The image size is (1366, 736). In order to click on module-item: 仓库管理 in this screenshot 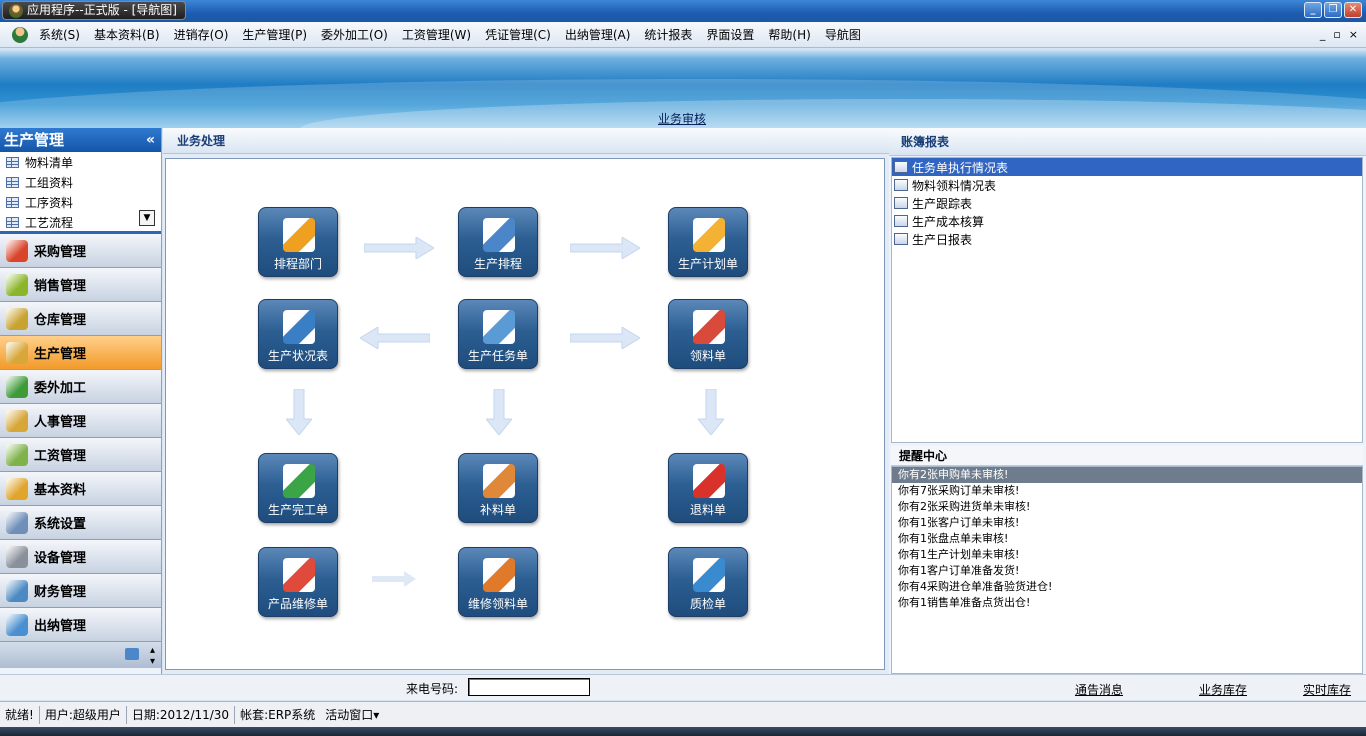, I will do `click(80, 319)`.